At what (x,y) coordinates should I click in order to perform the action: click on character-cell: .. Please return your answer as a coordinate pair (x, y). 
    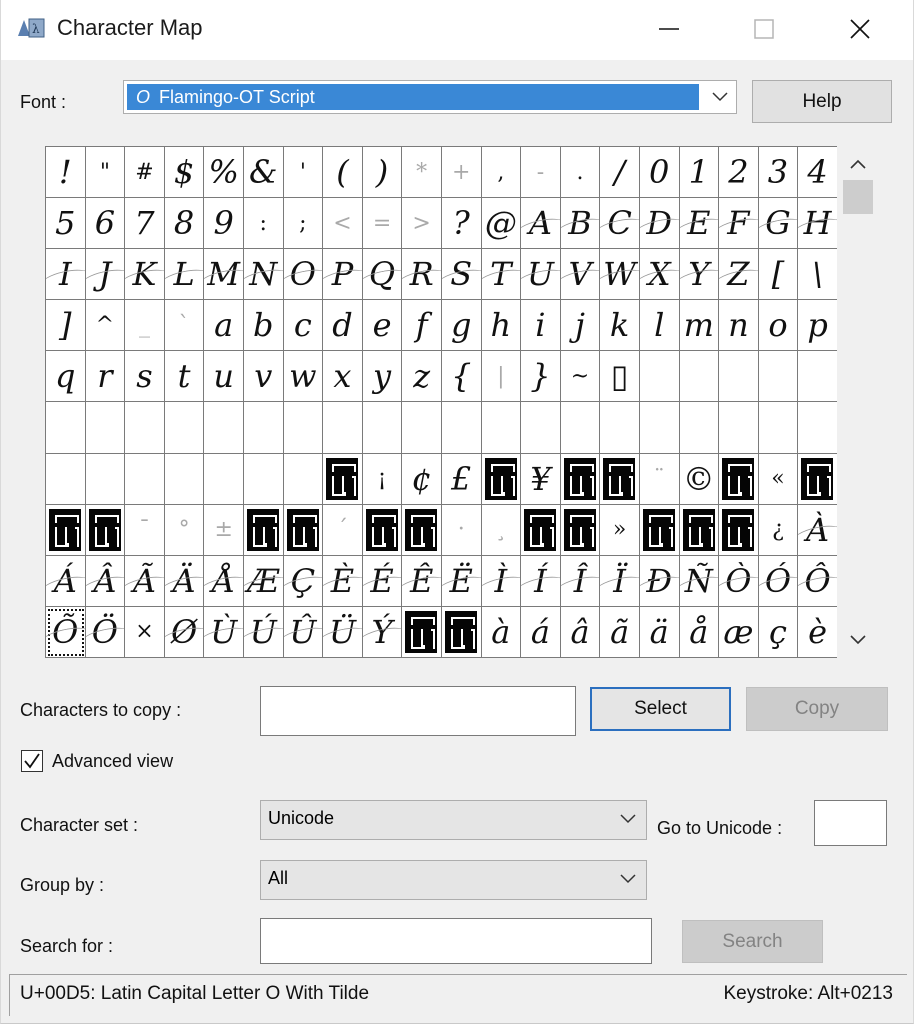
    Looking at the image, I should click on (580, 173).